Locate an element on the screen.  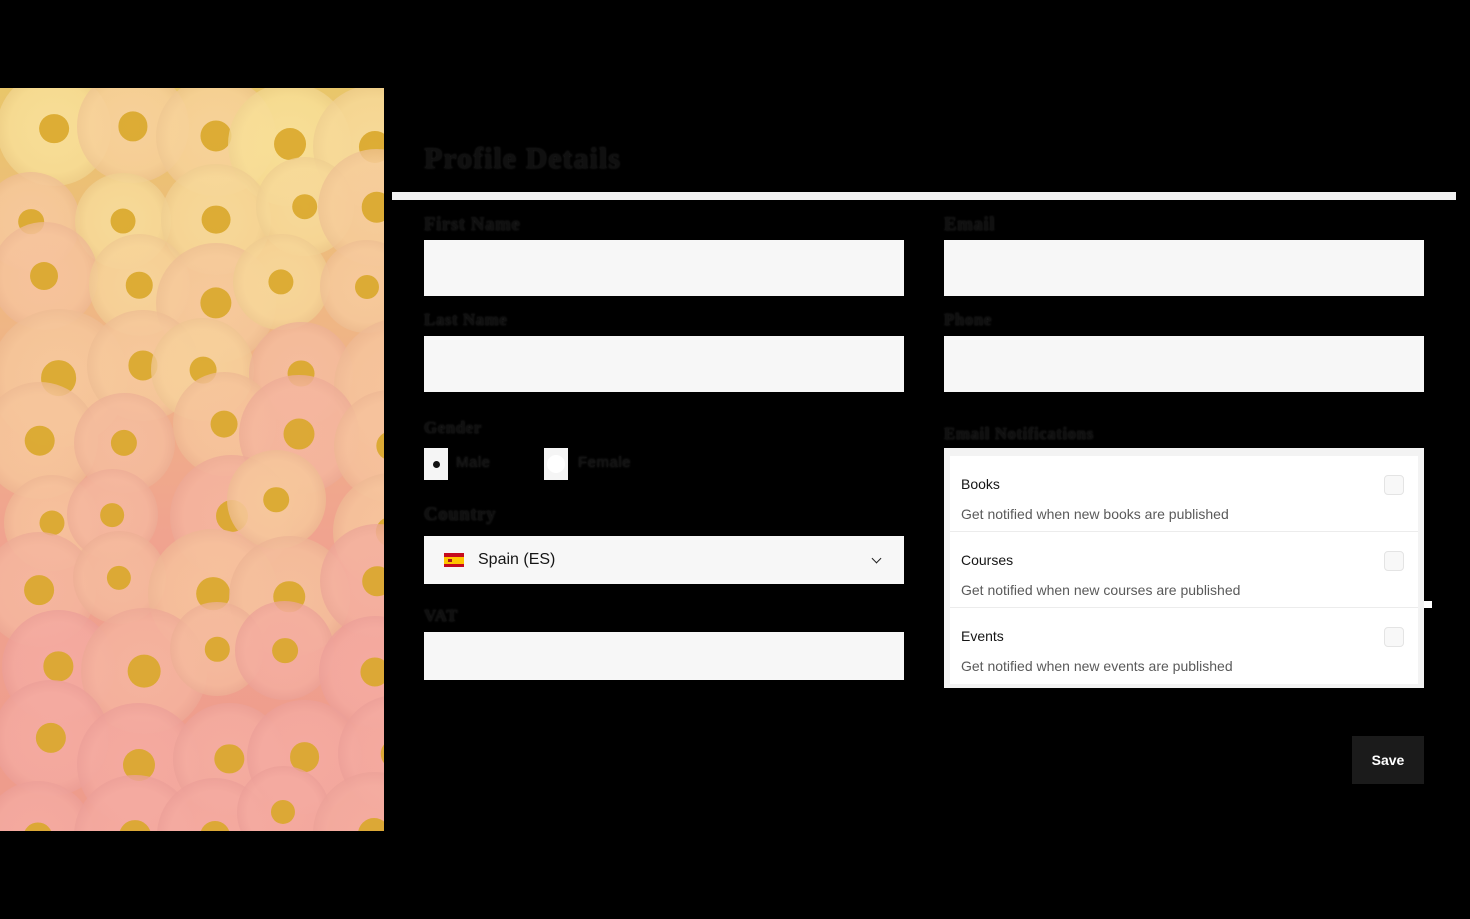
last-name-field is located at coordinates (664, 364).